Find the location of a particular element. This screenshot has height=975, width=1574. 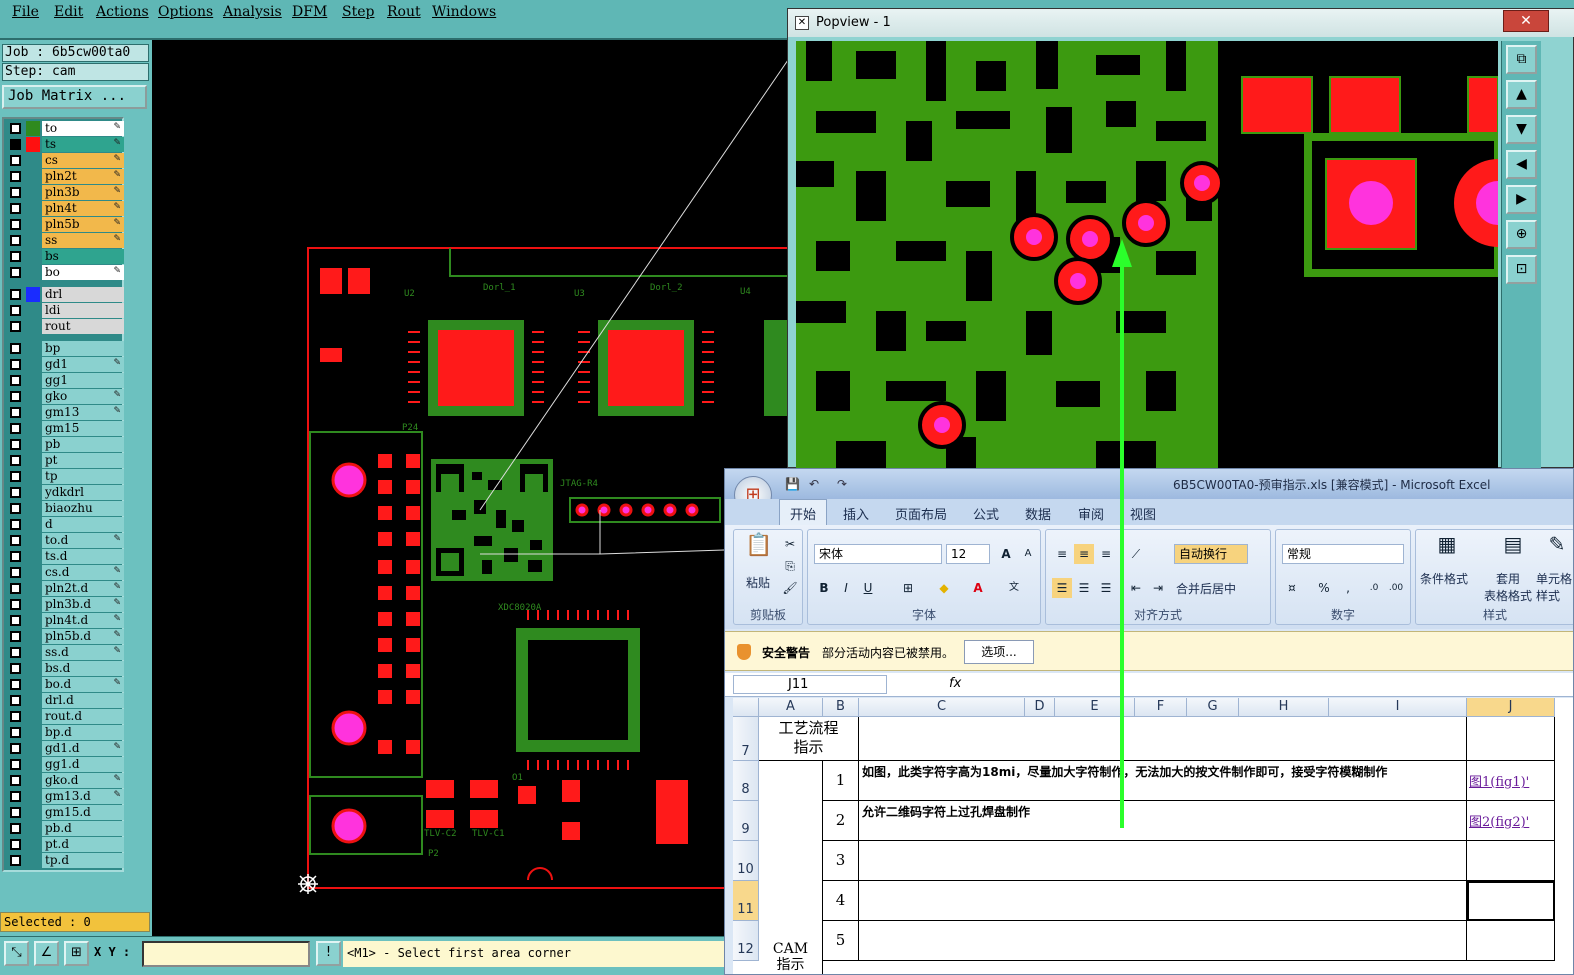

paste-icon: 📋 is located at coordinates (759, 550).